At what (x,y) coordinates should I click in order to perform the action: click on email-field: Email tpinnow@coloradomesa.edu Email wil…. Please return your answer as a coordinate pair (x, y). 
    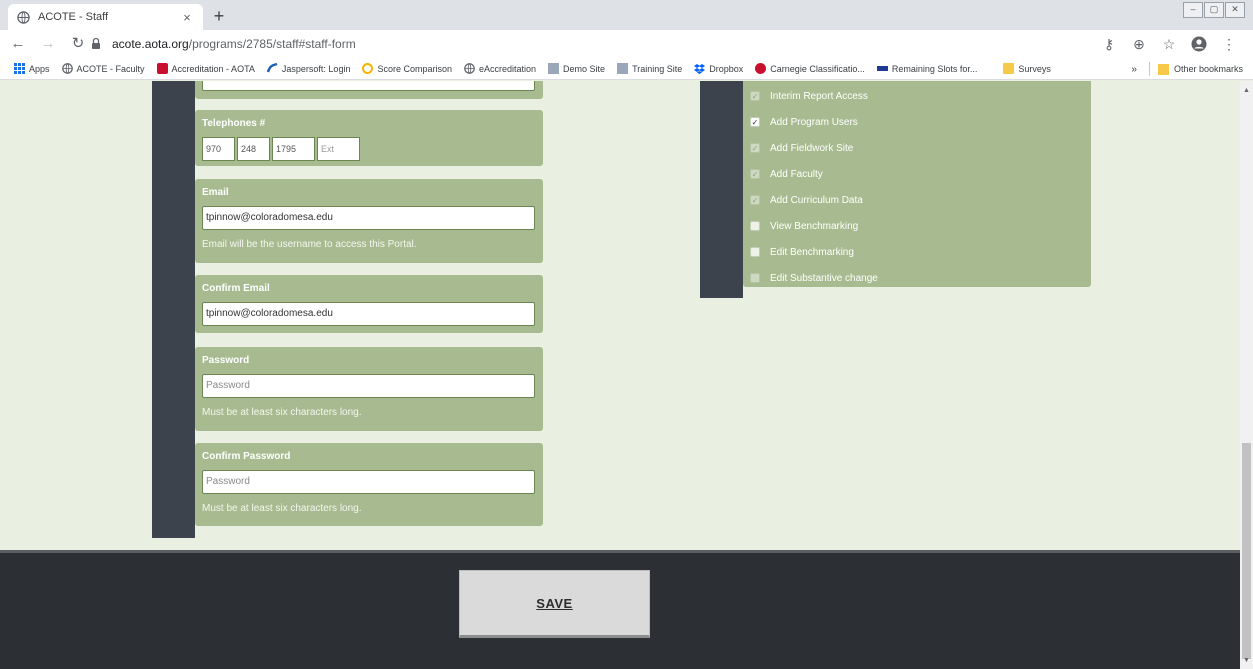
    Looking at the image, I should click on (369, 221).